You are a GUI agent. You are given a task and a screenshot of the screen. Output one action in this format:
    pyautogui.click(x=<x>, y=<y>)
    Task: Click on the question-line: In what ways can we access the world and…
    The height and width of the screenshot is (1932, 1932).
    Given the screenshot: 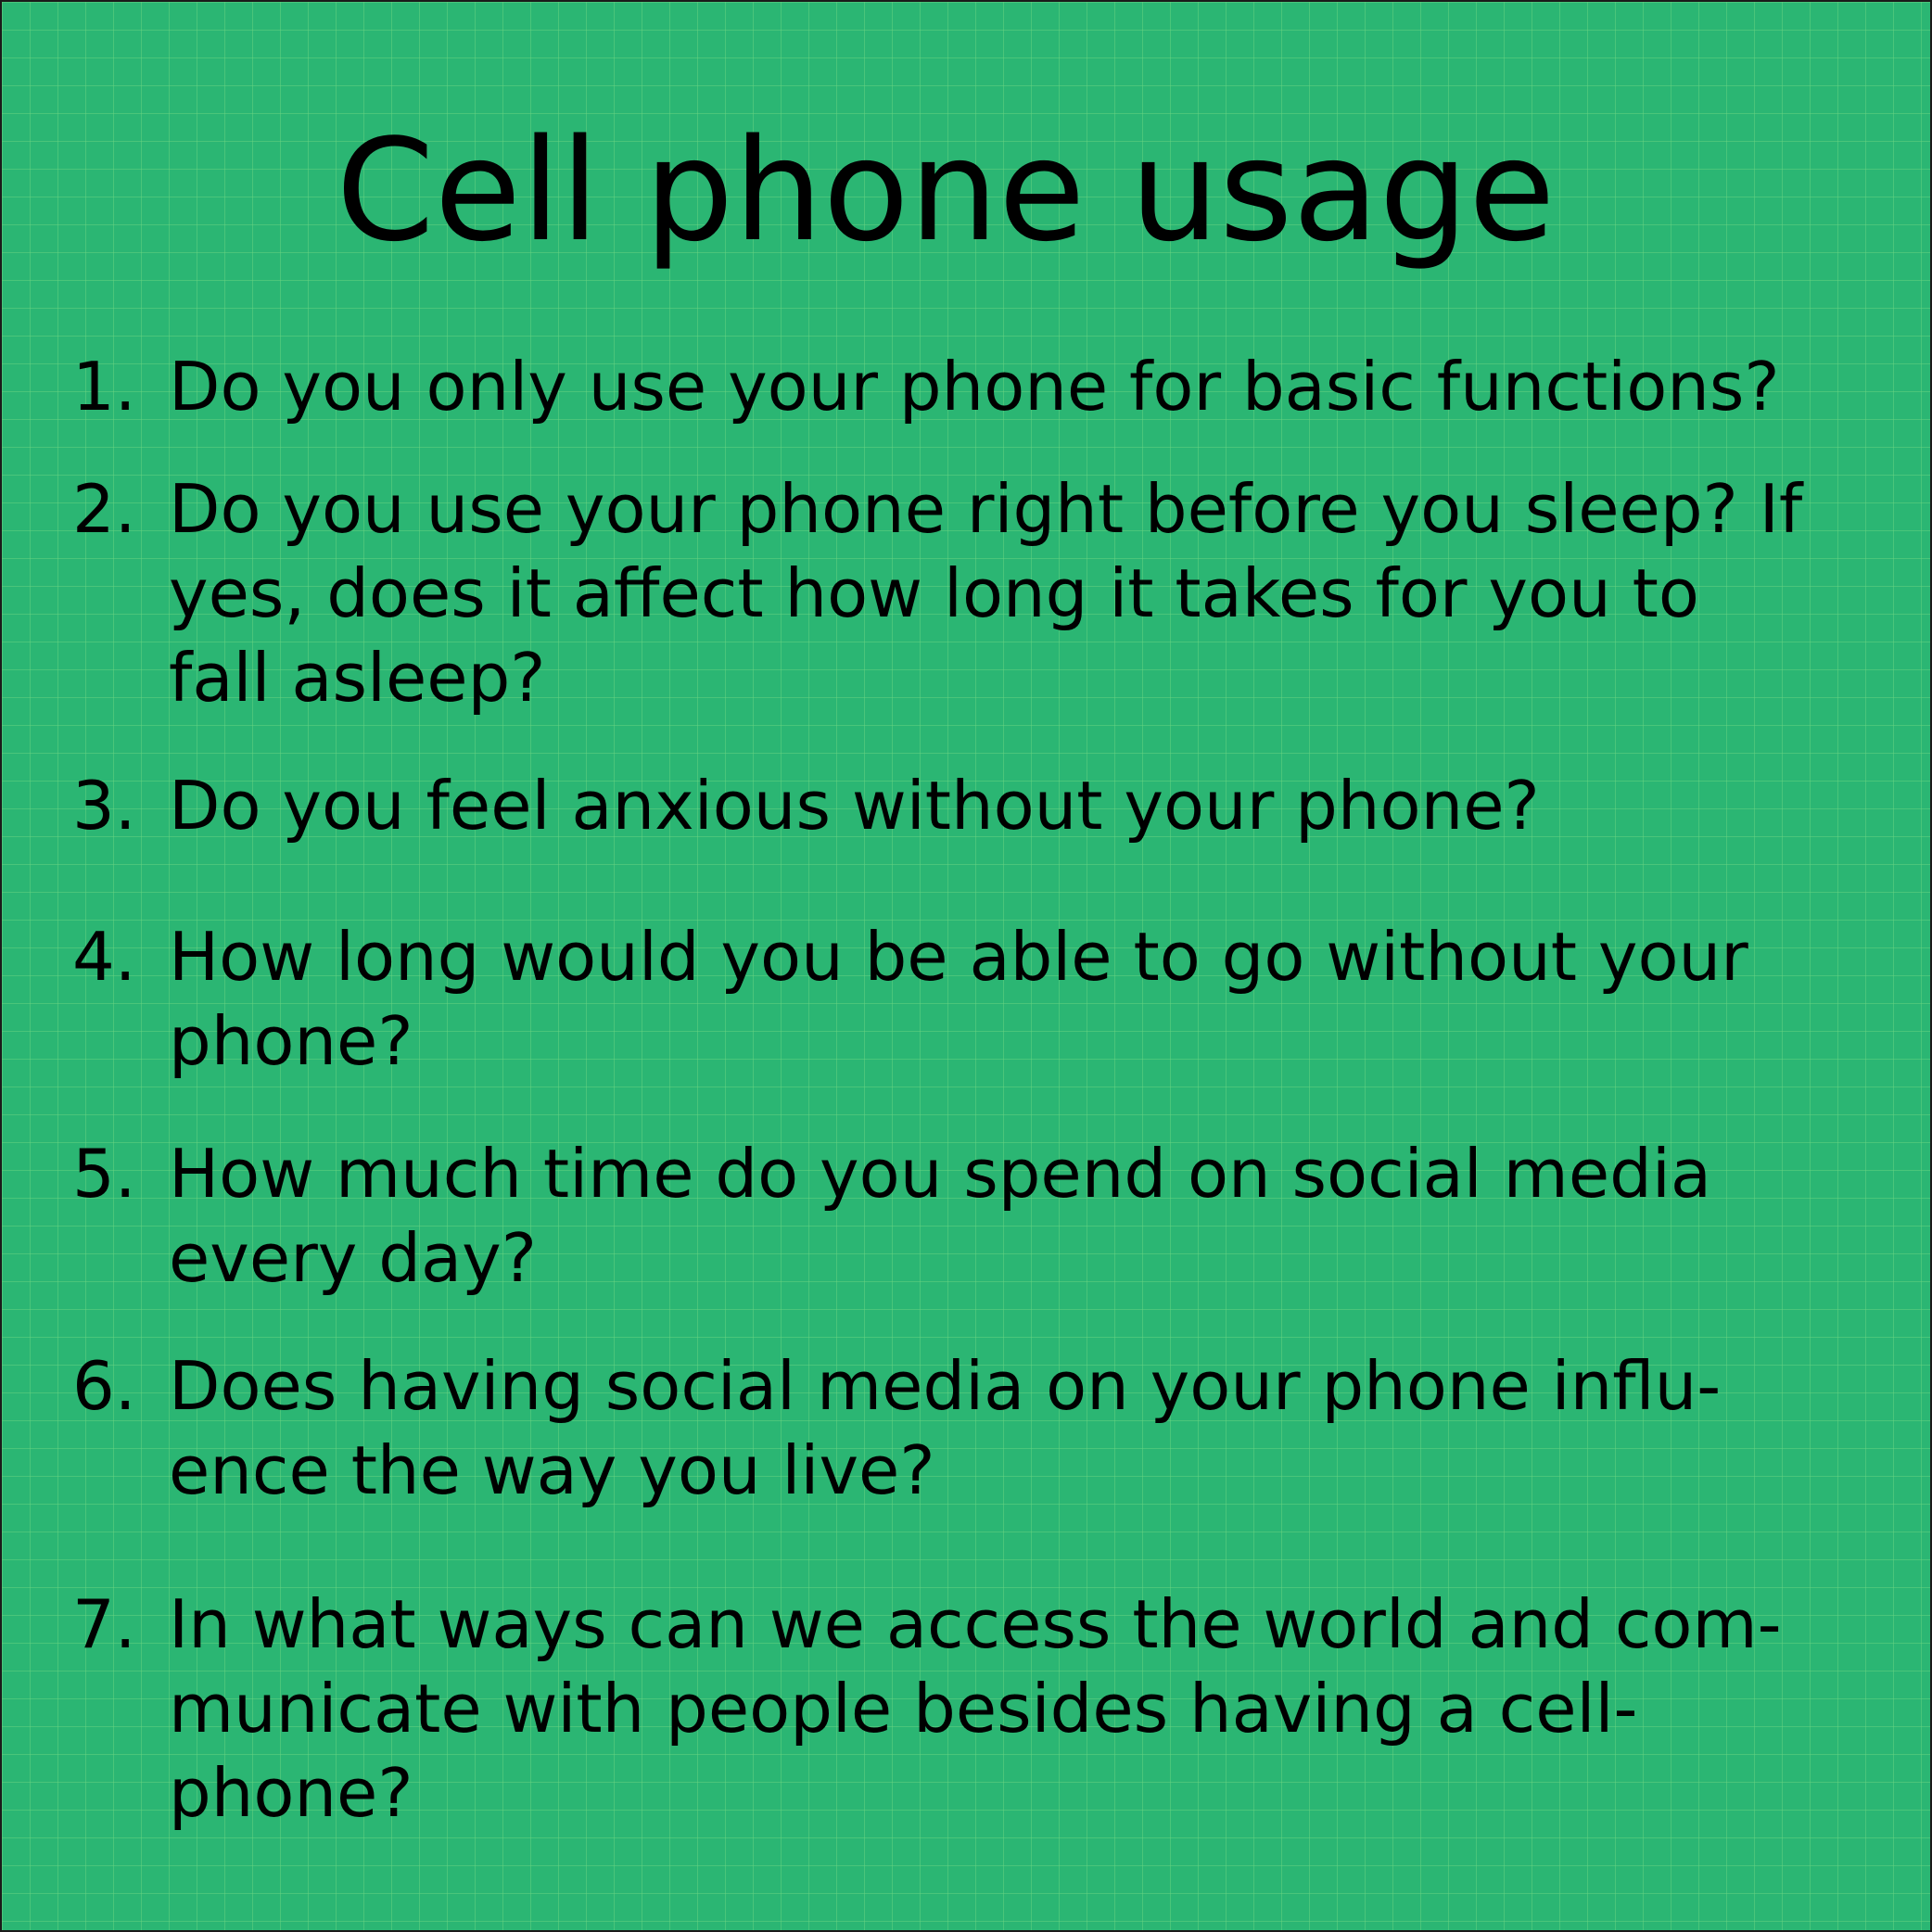 What is the action you would take?
    pyautogui.click(x=975, y=1624)
    